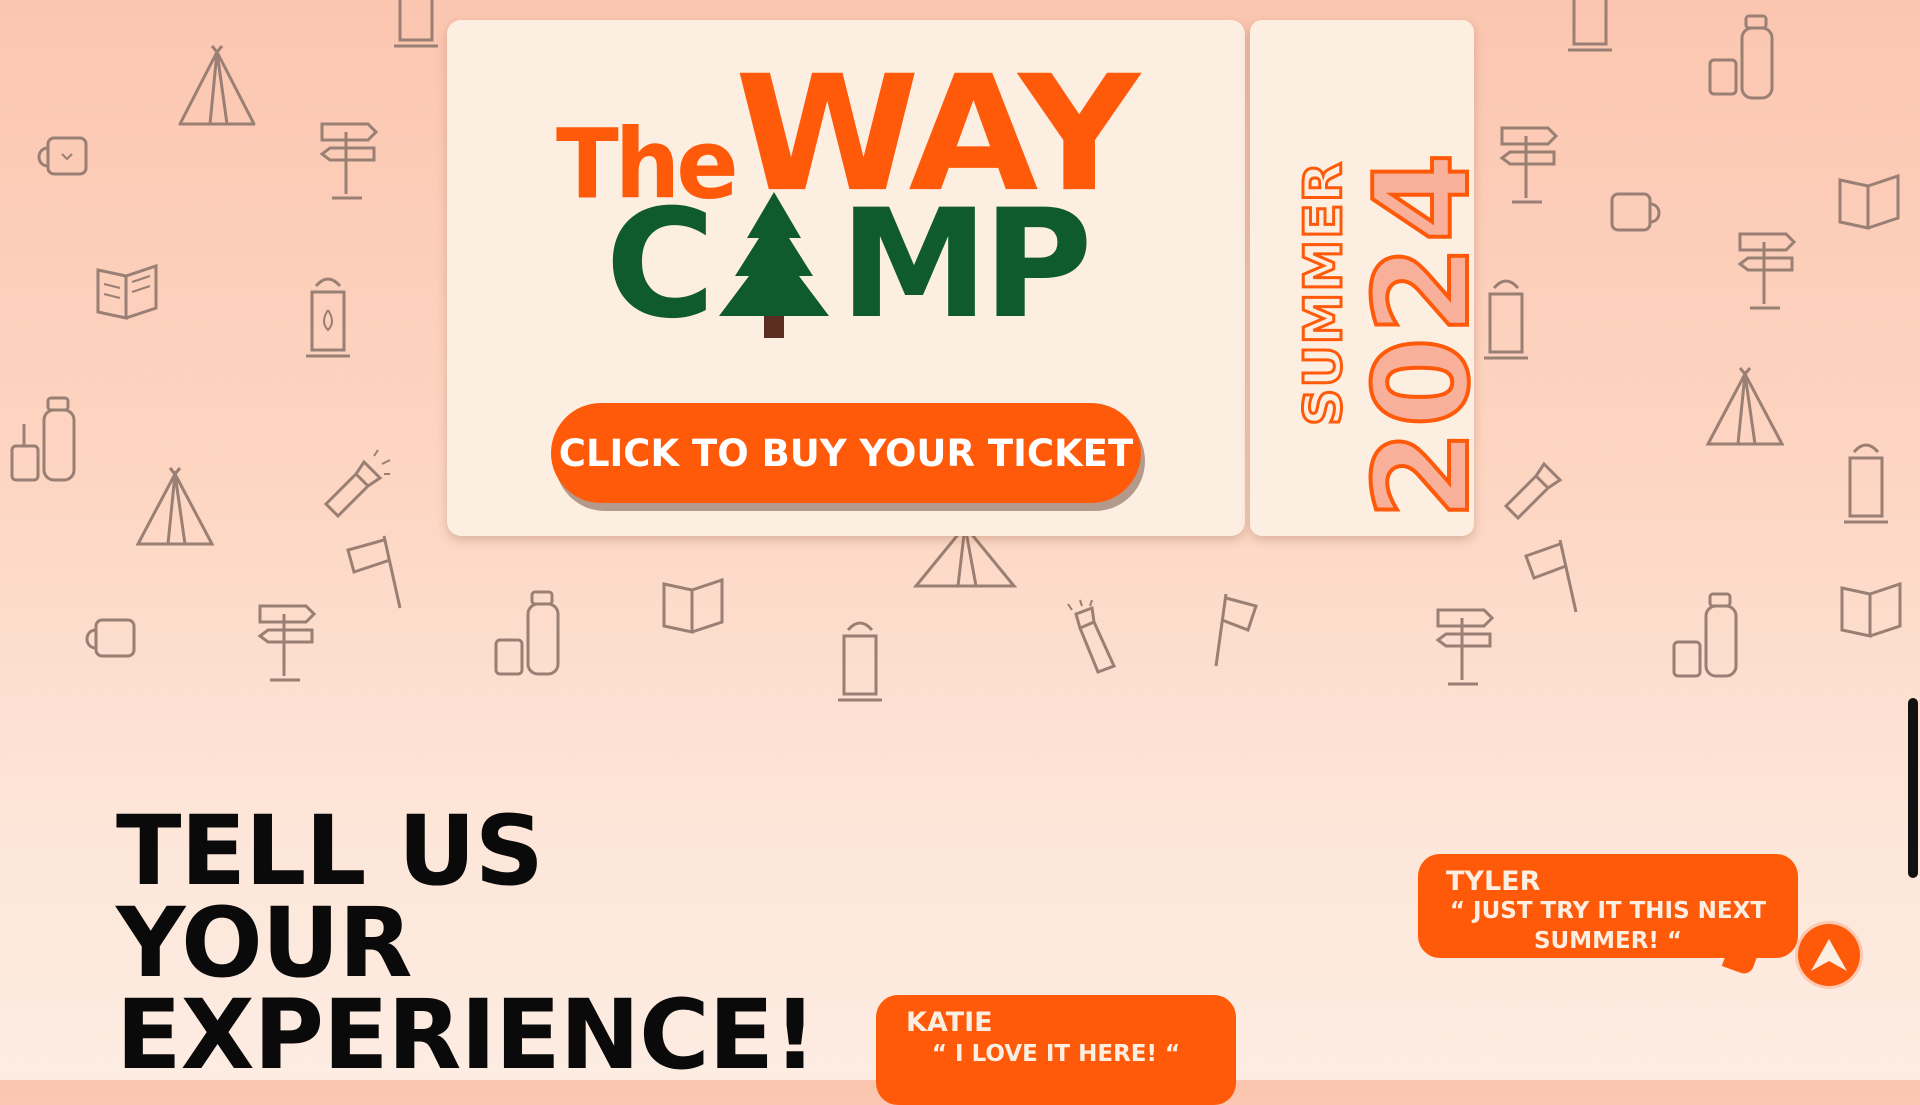  I want to click on testimonial-name: KATIE, so click(949, 1022).